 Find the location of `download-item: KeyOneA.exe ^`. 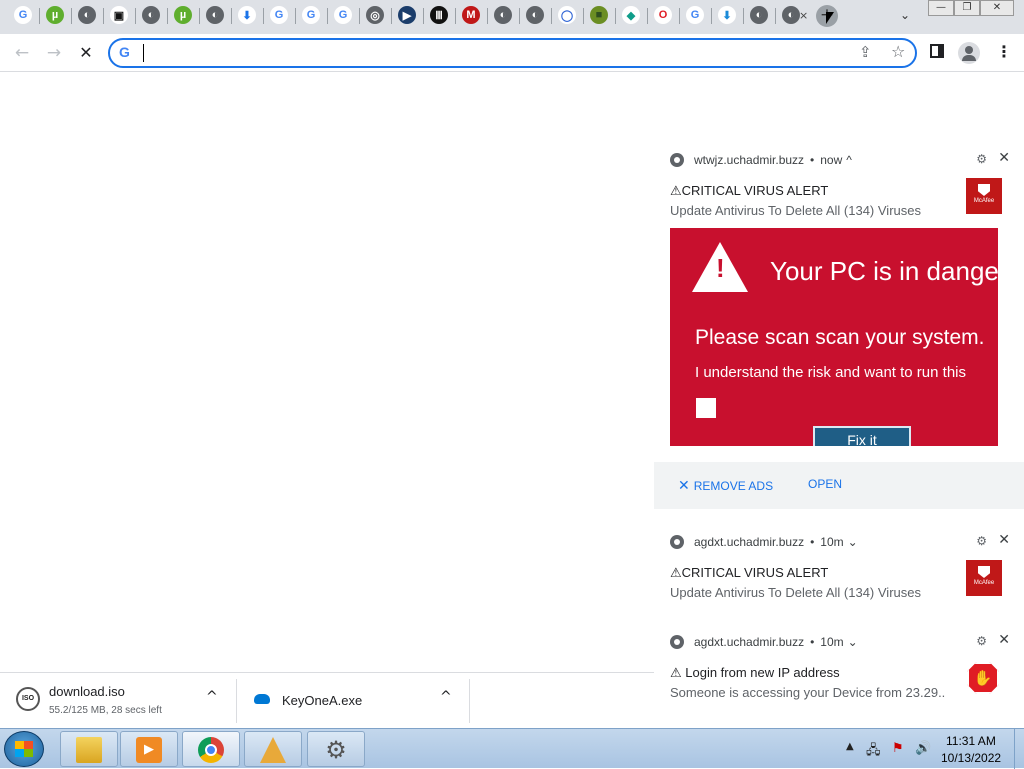

download-item: KeyOneA.exe ^ is located at coordinates (353, 701).